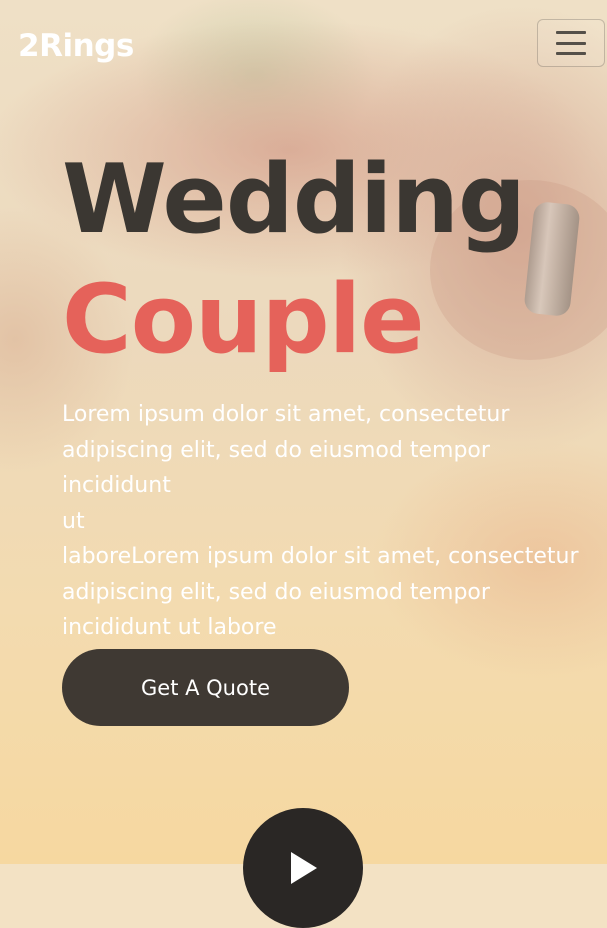 The width and height of the screenshot is (607, 928). I want to click on play-video-button, so click(303, 868).